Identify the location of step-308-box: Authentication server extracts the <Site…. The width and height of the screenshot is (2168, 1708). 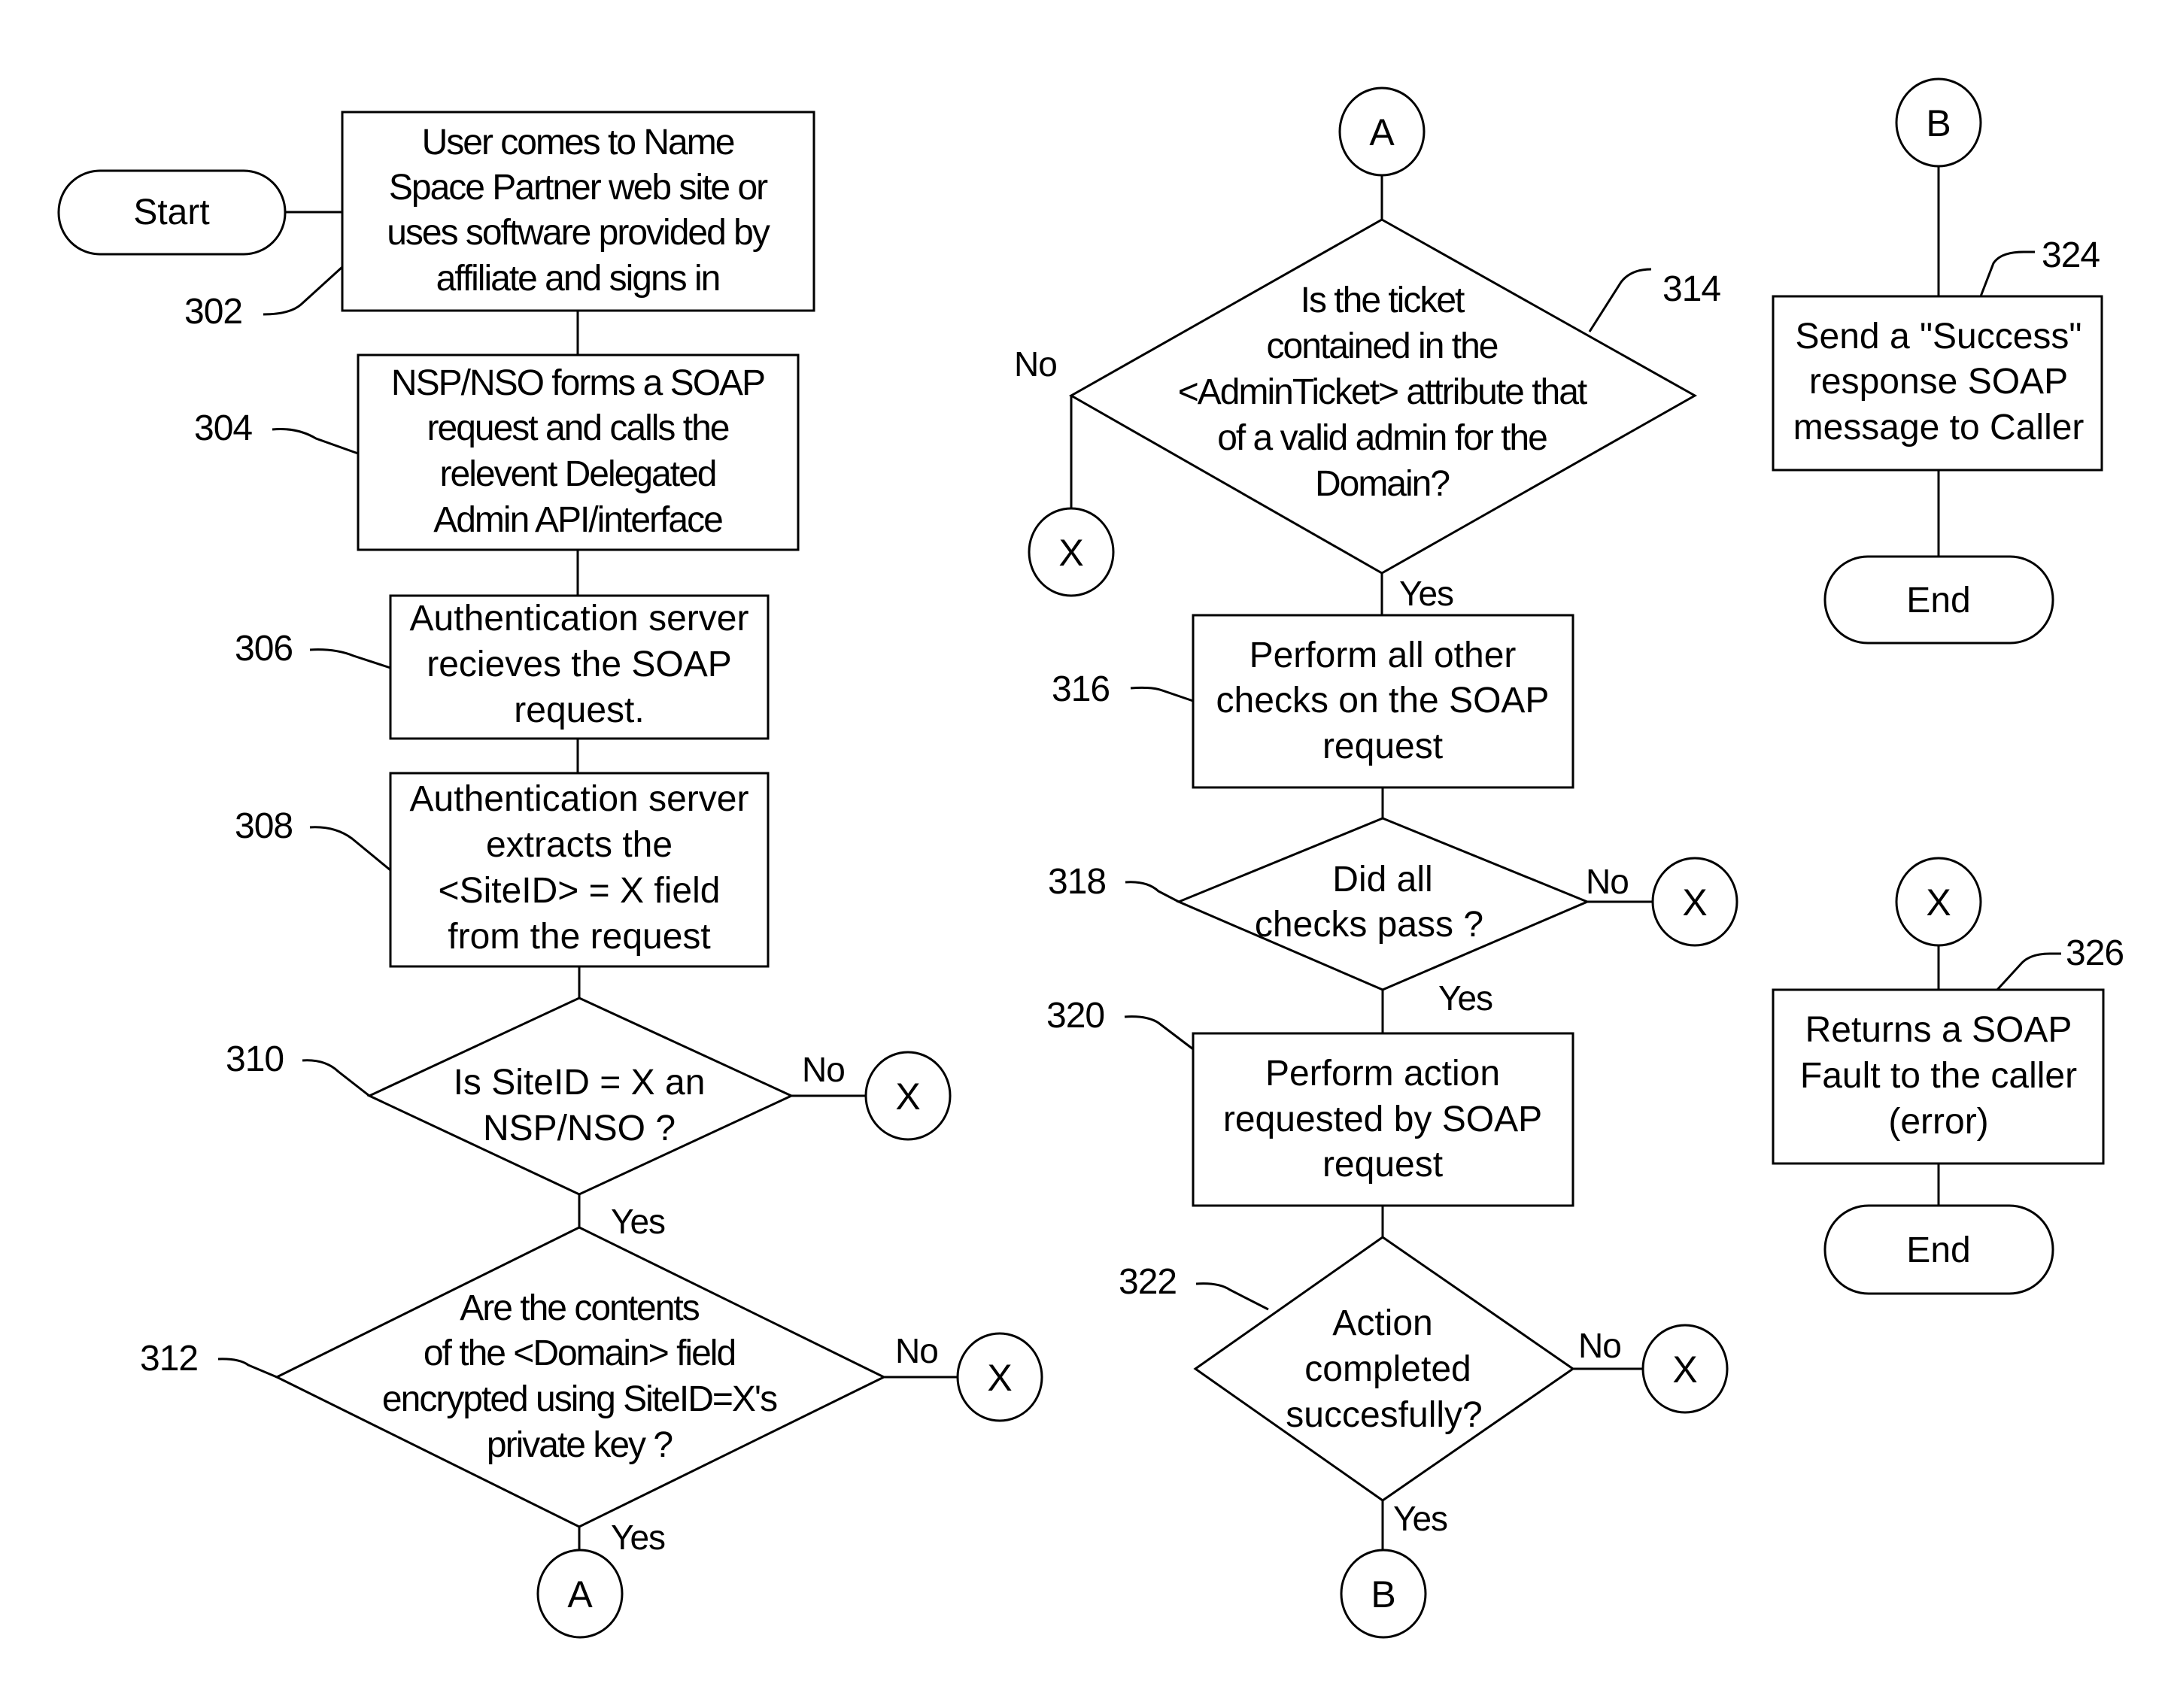
(579, 870).